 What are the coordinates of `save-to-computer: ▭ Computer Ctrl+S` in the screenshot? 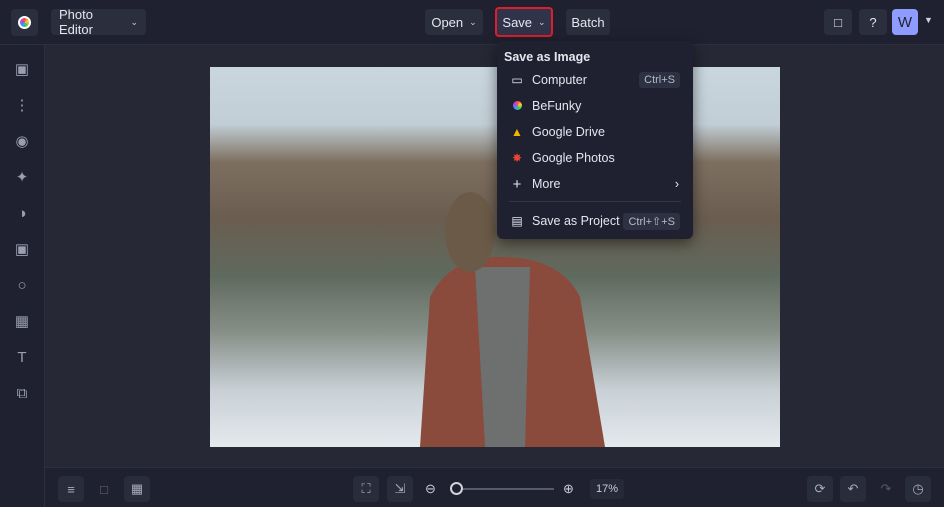 It's located at (595, 80).